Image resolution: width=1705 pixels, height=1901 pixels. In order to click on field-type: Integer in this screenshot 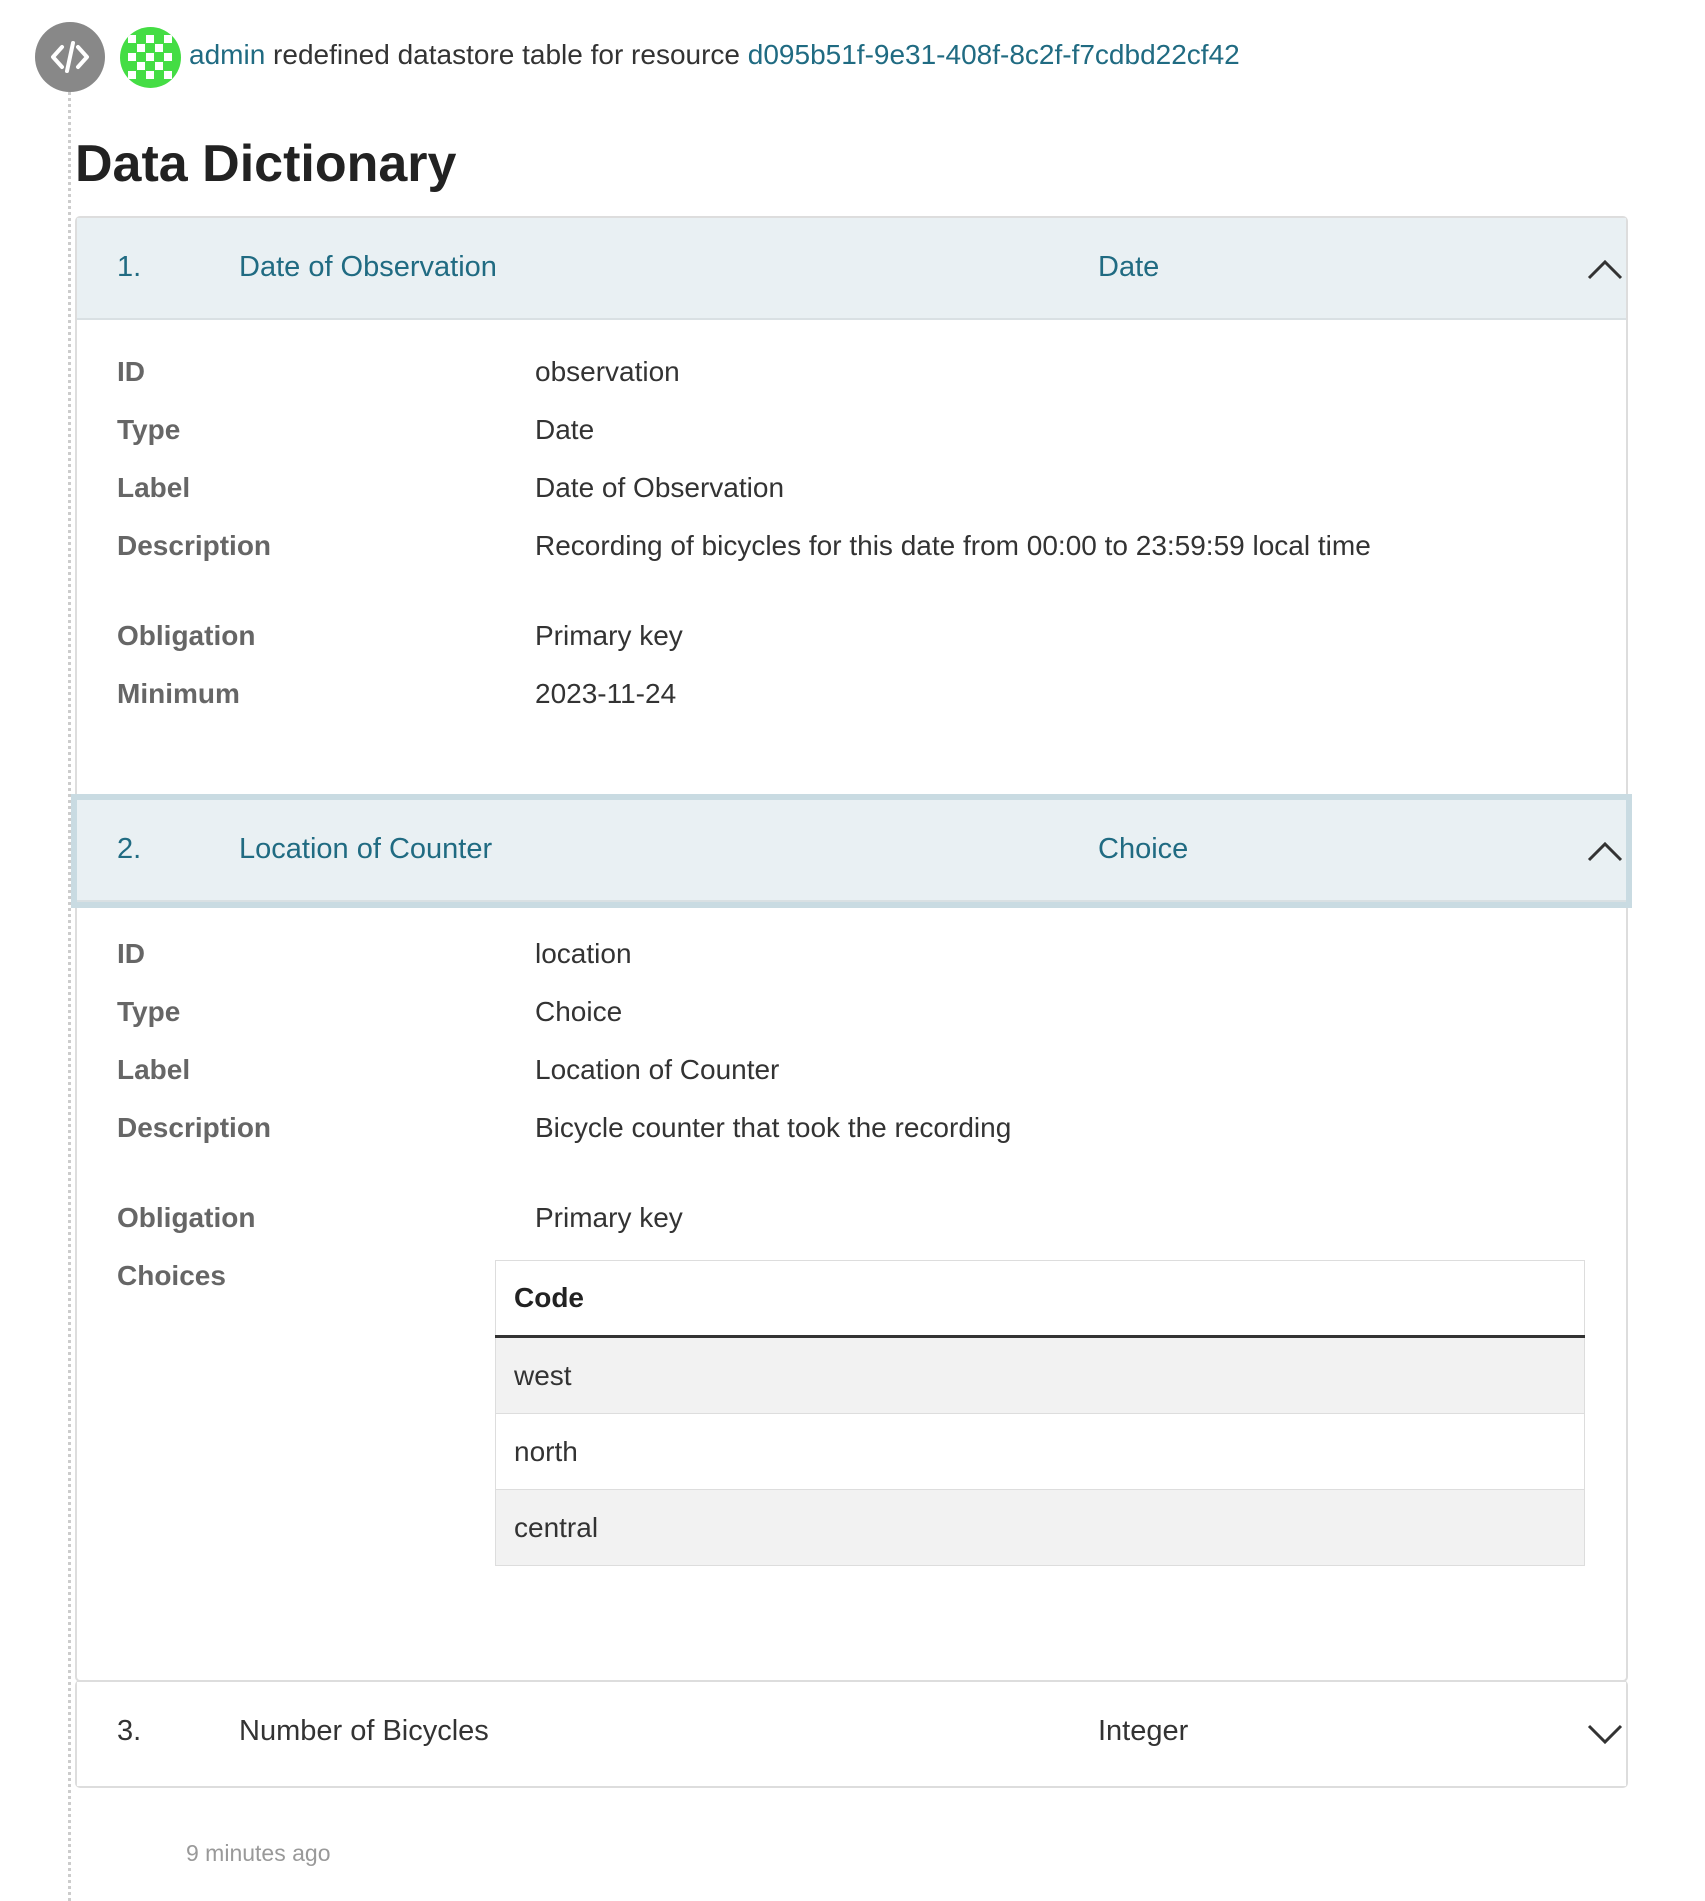, I will do `click(1143, 1731)`.